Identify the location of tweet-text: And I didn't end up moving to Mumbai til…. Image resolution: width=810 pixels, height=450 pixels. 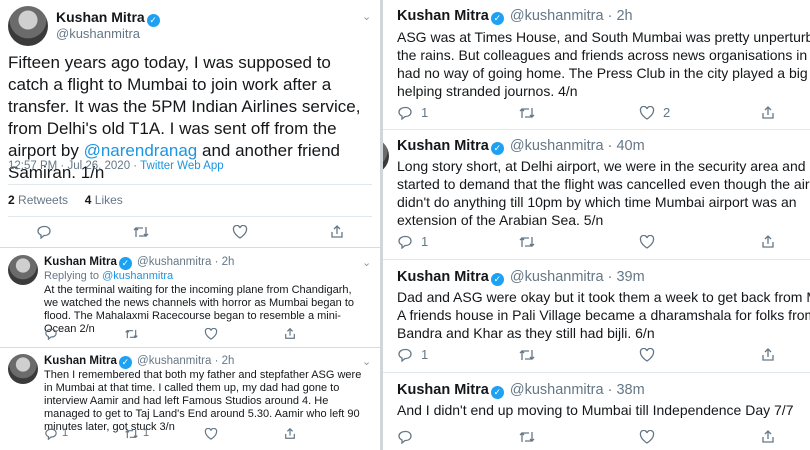
(603, 410).